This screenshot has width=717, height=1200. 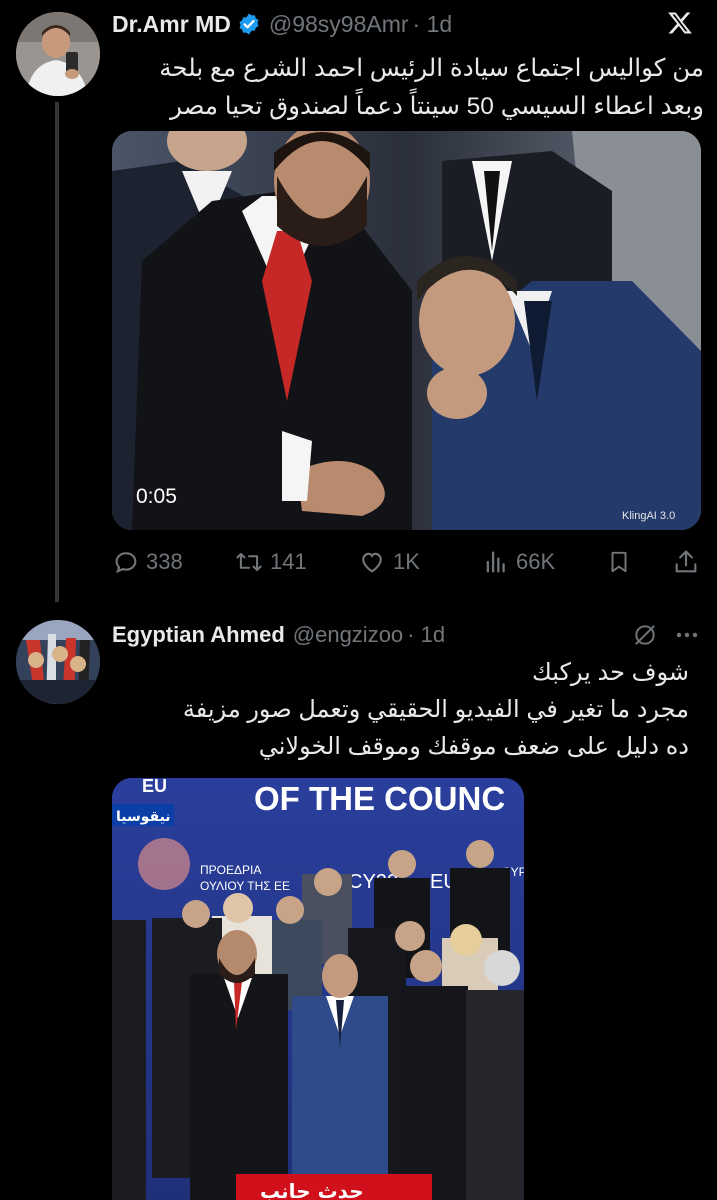 I want to click on reply-author-avatar, so click(x=58, y=662).